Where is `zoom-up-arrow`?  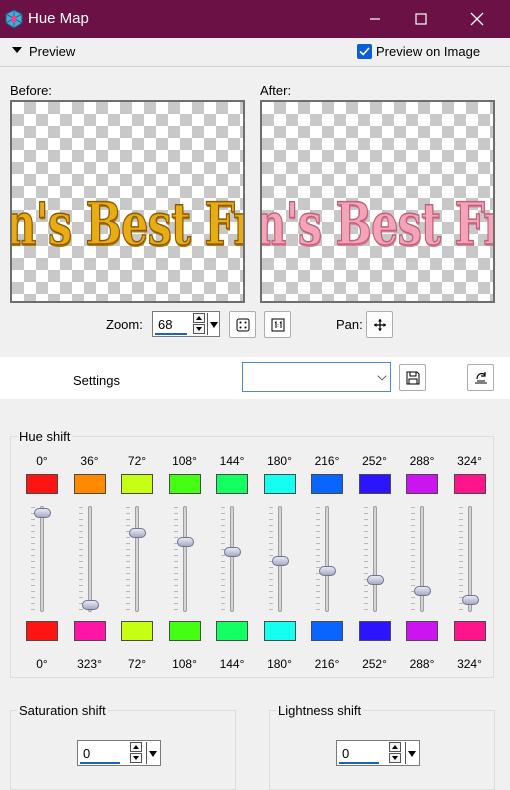 zoom-up-arrow is located at coordinates (199, 318).